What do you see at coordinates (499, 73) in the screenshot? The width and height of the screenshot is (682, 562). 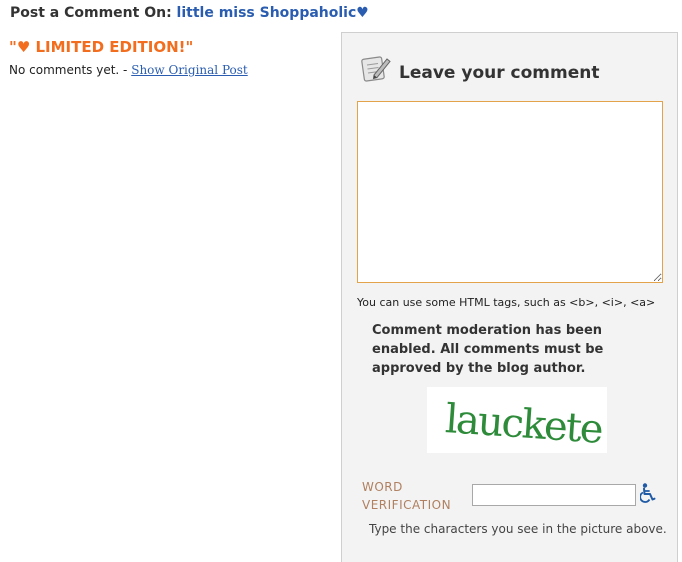 I see `comment-heading: Leave your comment` at bounding box center [499, 73].